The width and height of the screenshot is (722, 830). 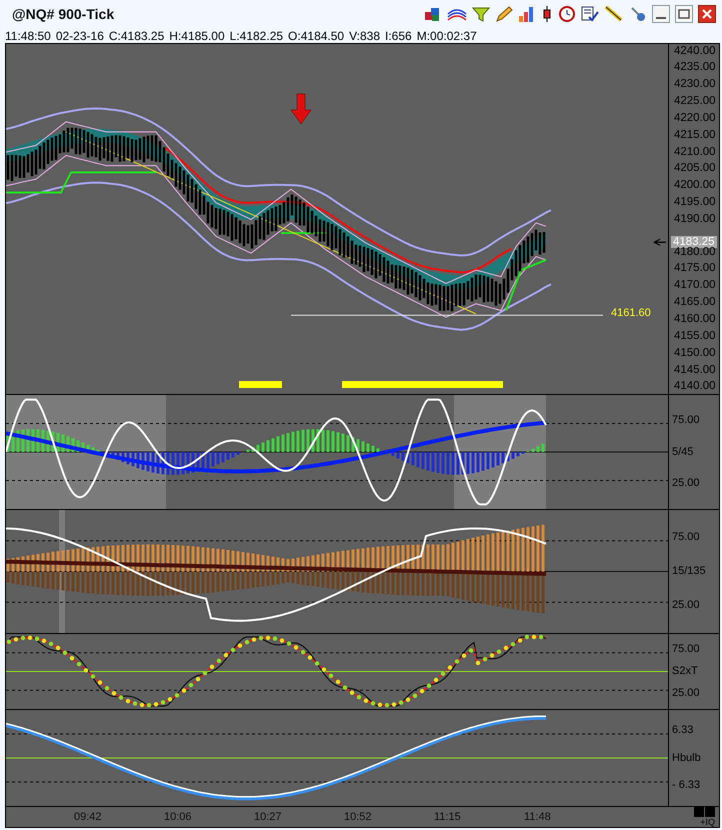 I want to click on minimize-icon, so click(x=661, y=18).